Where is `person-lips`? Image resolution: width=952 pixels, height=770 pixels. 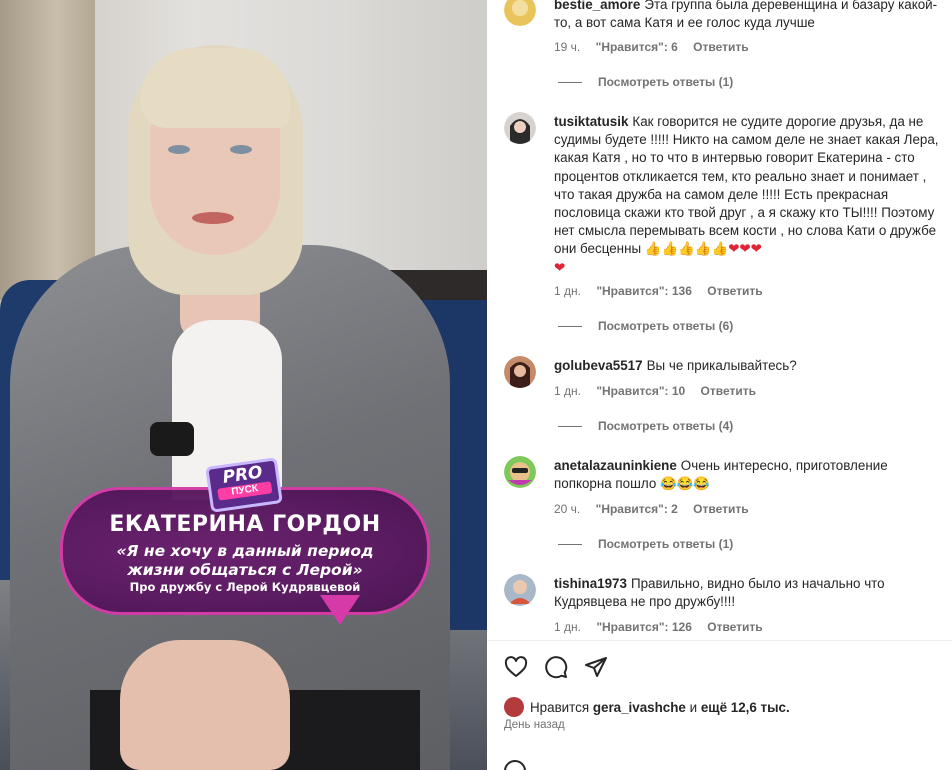 person-lips is located at coordinates (213, 218).